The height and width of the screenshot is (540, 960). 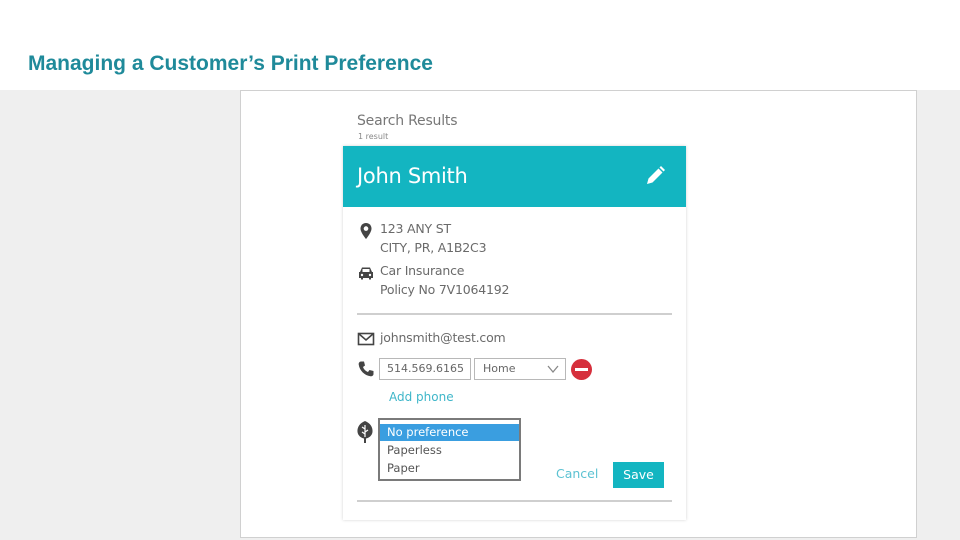 What do you see at coordinates (425, 369) in the screenshot?
I see `phone-input: 514.569.6165` at bounding box center [425, 369].